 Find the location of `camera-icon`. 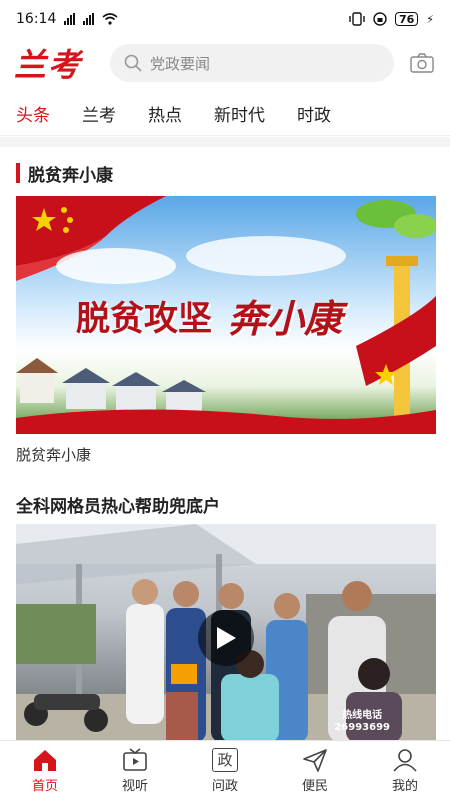

camera-icon is located at coordinates (422, 63).